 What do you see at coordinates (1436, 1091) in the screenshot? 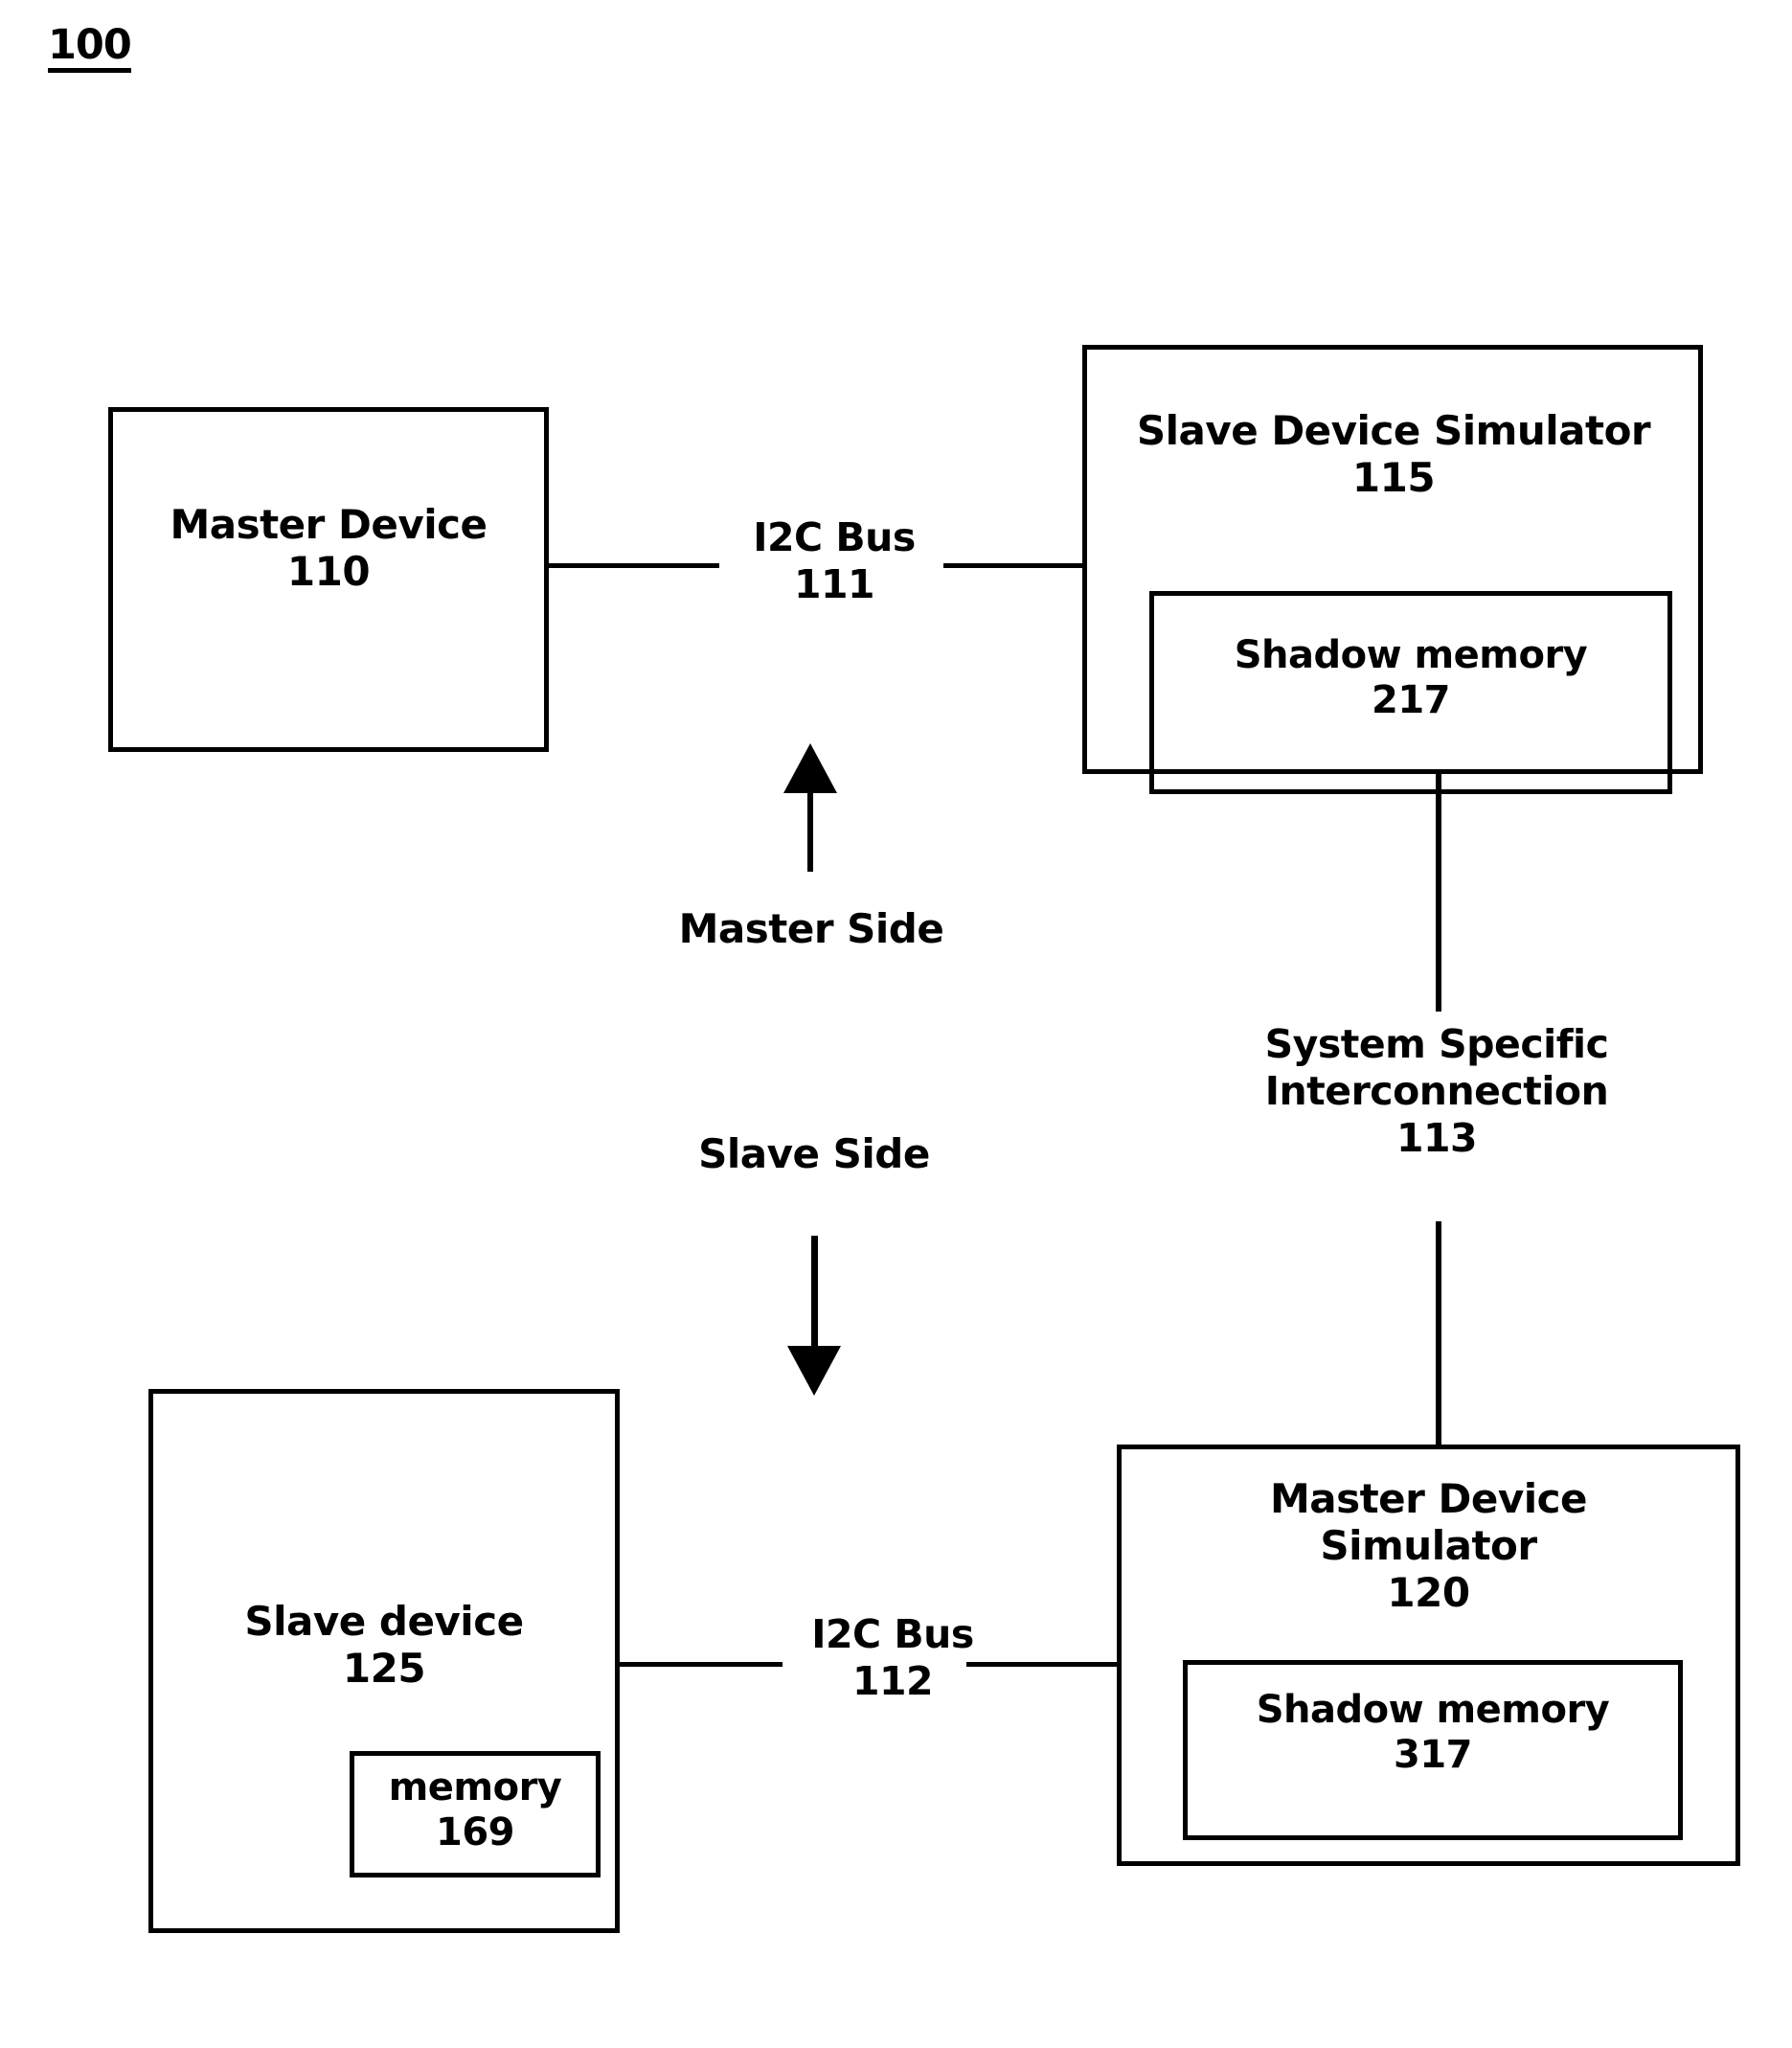
I see `system-specific-interconnection-113-label: System Specific Interconnection 113` at bounding box center [1436, 1091].